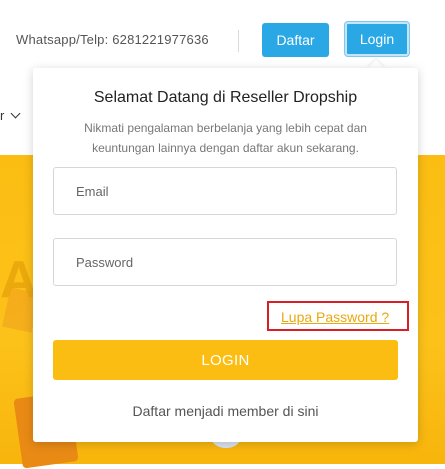  I want to click on login-submit-button: LOGIN, so click(225, 360).